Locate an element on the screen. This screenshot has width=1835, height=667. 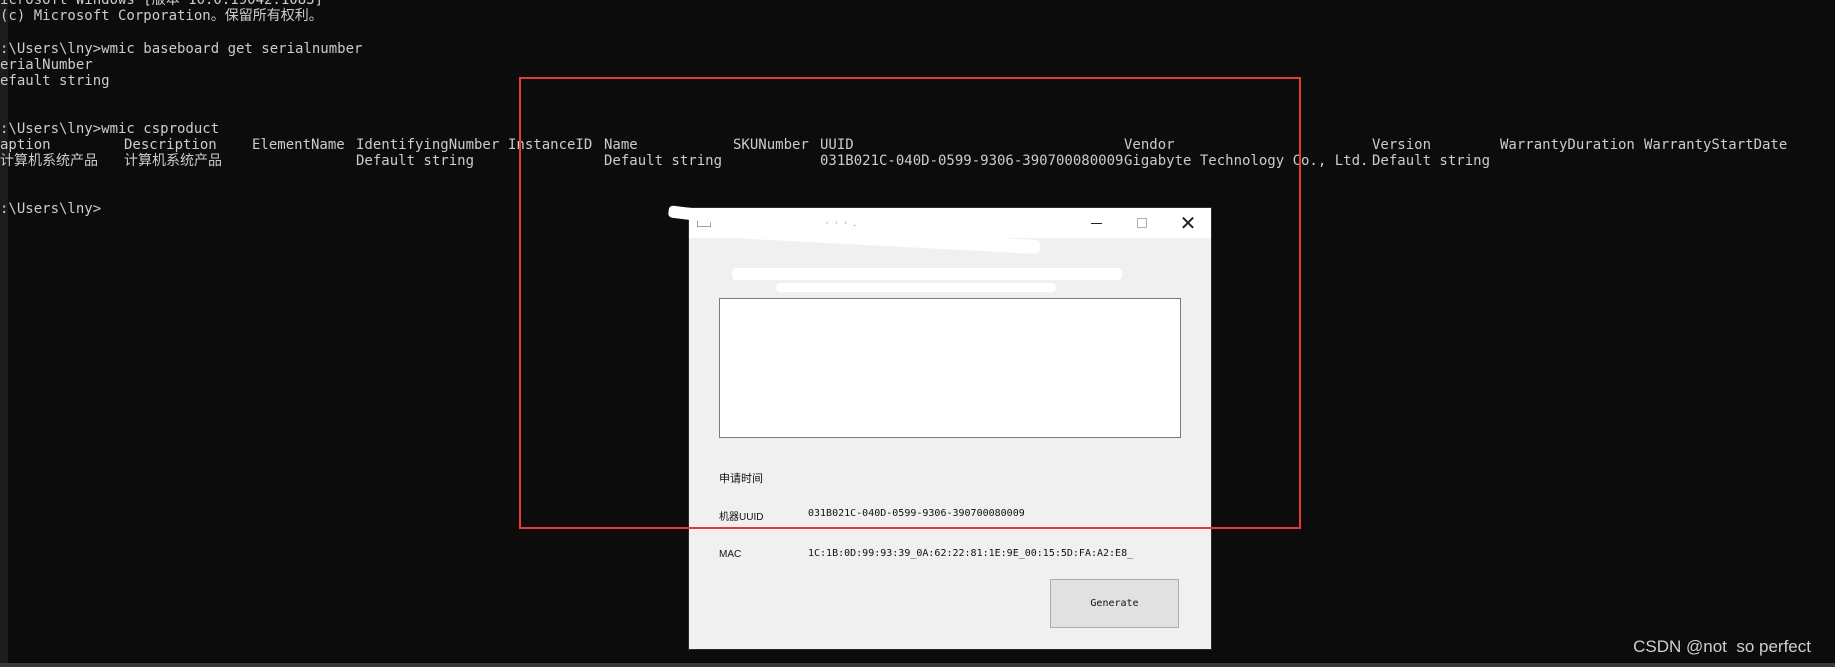
console-line: (c) Microsoft Corporation。保留所有权利。 is located at coordinates (161, 16).